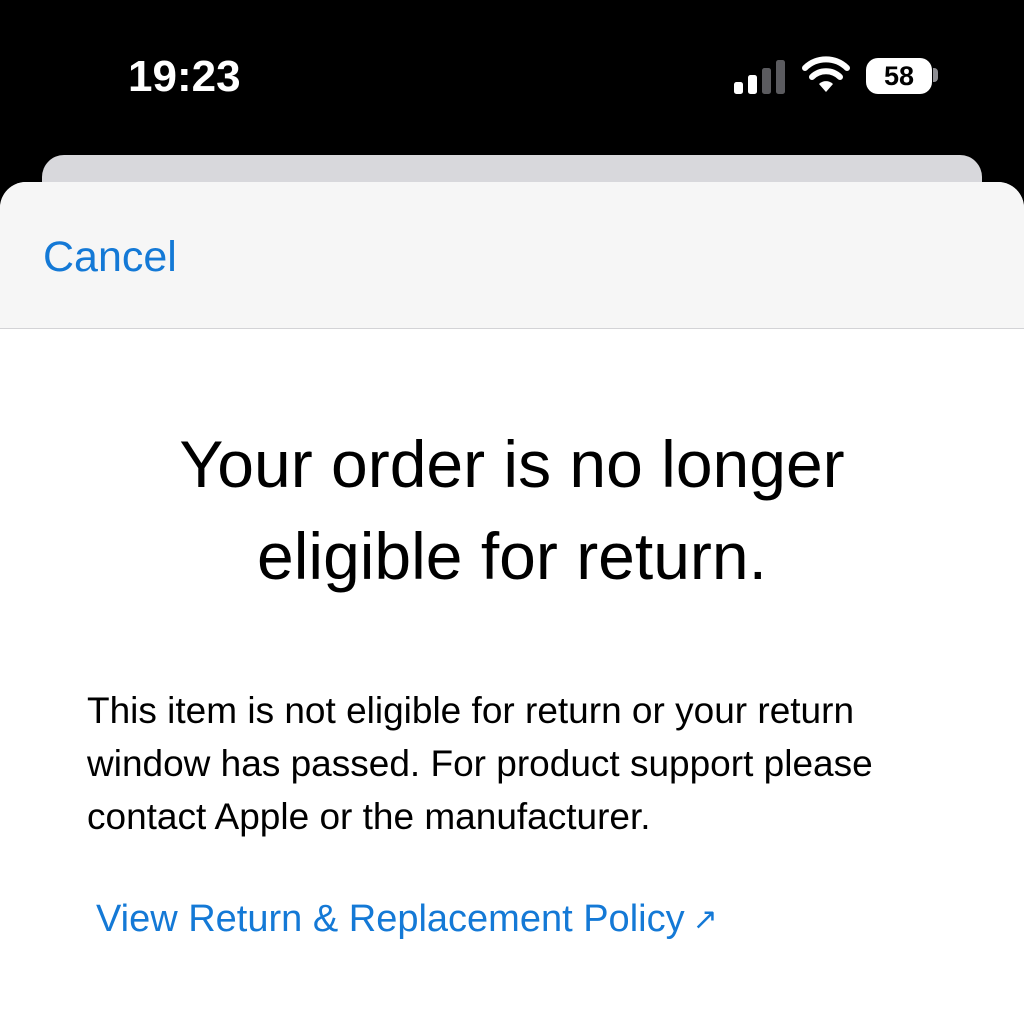  I want to click on battery-icon: 58, so click(899, 76).